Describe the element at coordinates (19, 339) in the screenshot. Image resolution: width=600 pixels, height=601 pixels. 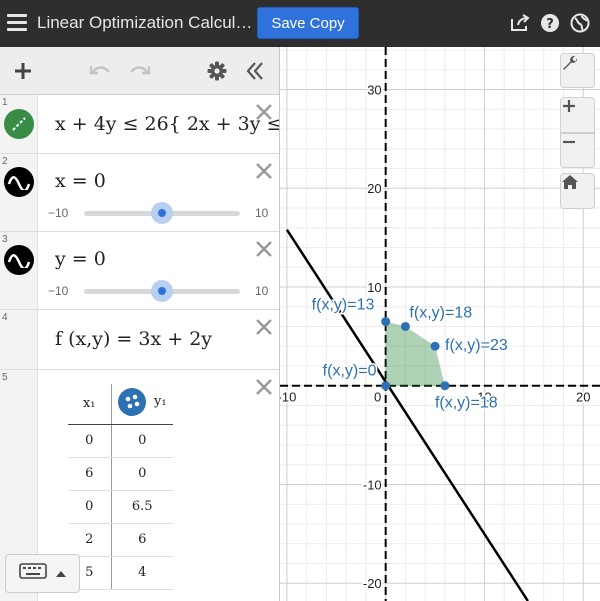
I see `expression-gutter: 4` at that location.